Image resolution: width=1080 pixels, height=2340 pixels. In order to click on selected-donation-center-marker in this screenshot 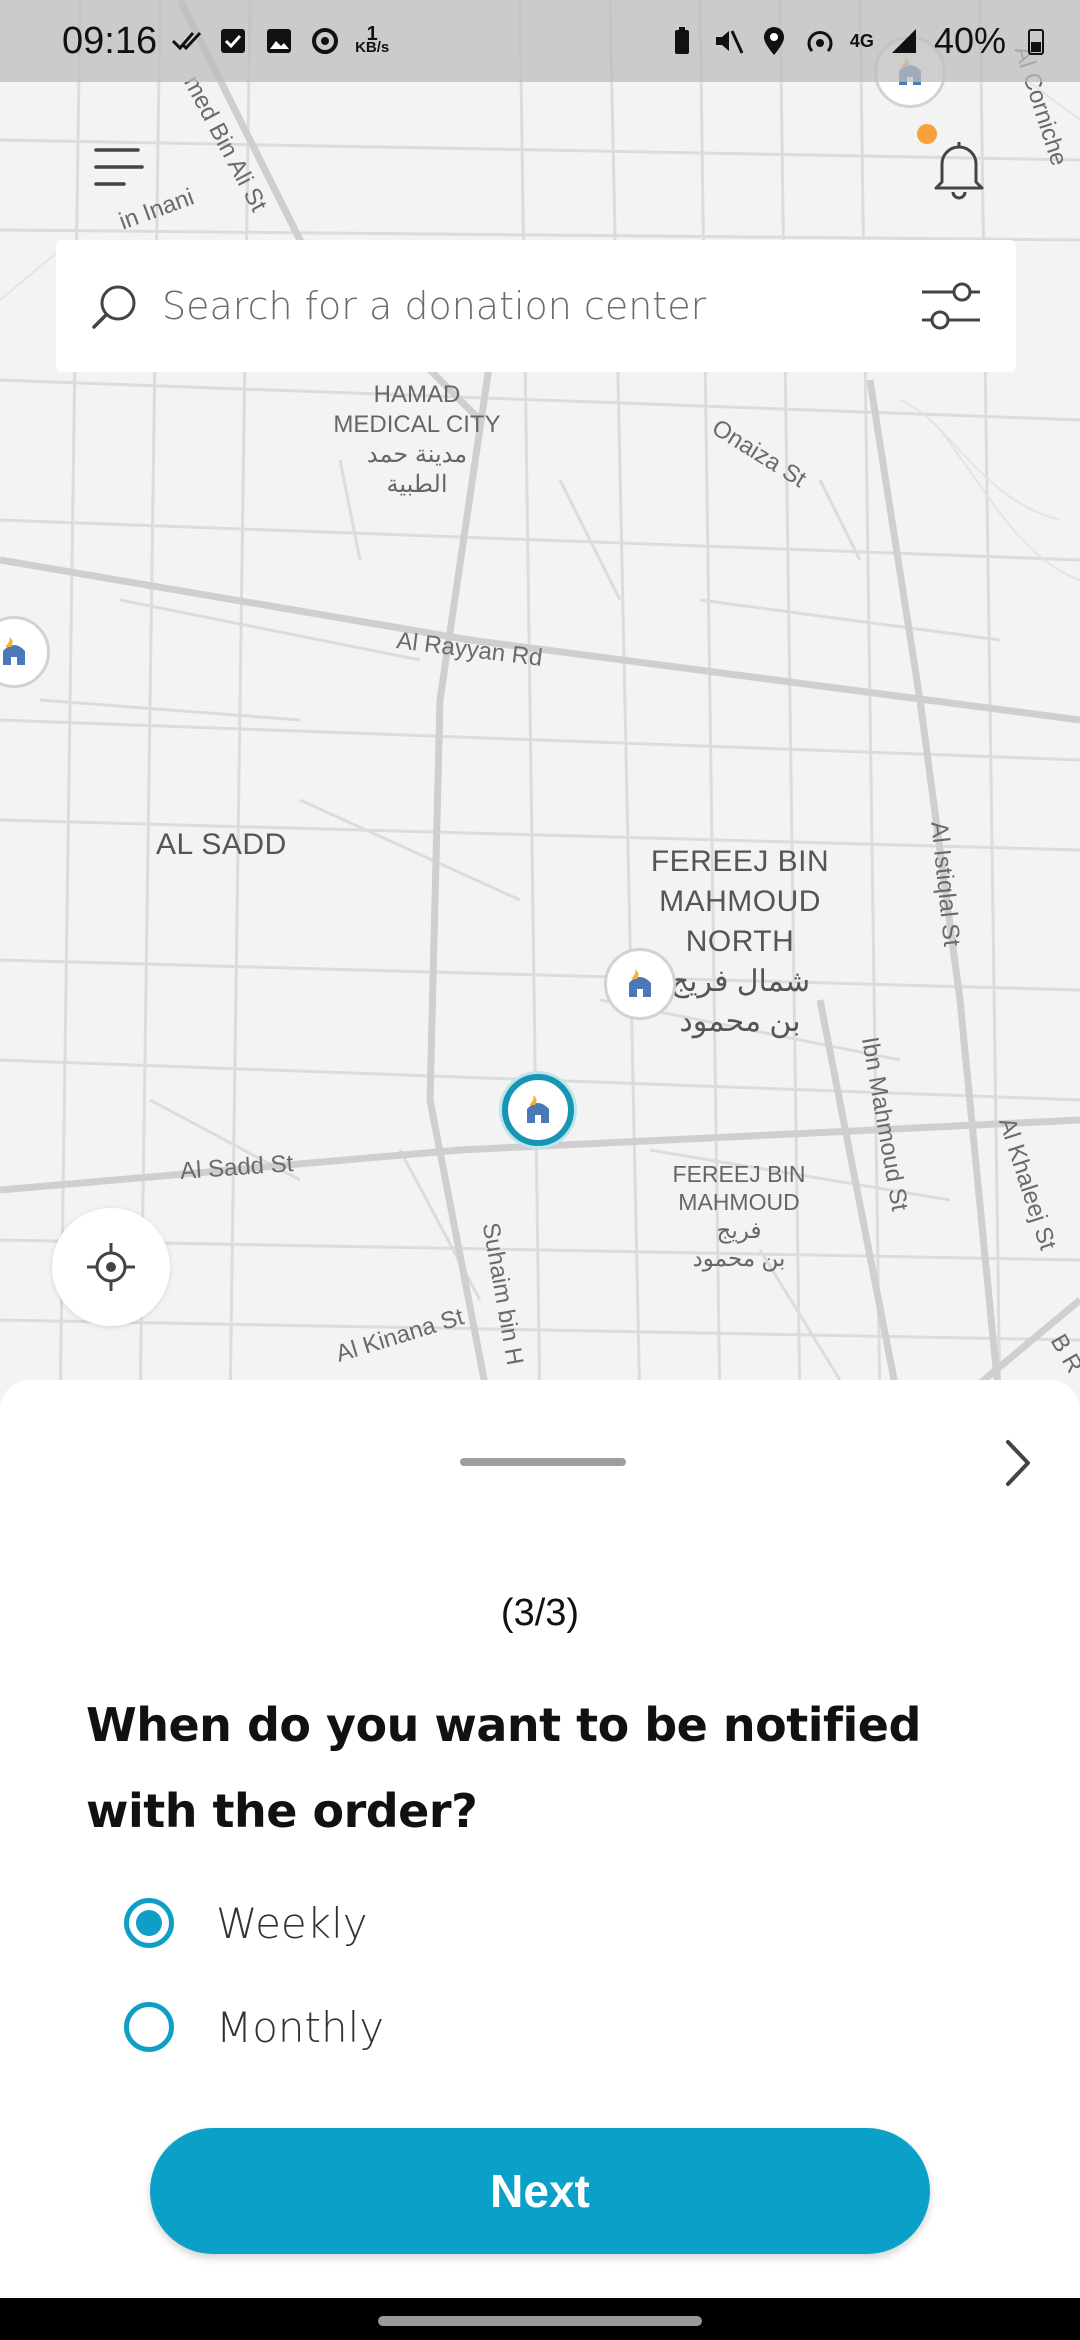, I will do `click(538, 1110)`.